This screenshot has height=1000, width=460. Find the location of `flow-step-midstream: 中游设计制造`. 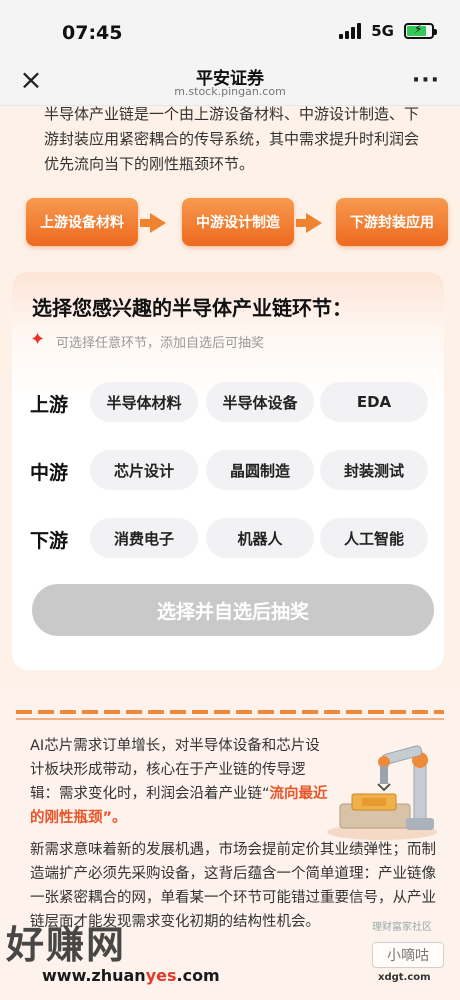

flow-step-midstream: 中游设计制造 is located at coordinates (238, 222).